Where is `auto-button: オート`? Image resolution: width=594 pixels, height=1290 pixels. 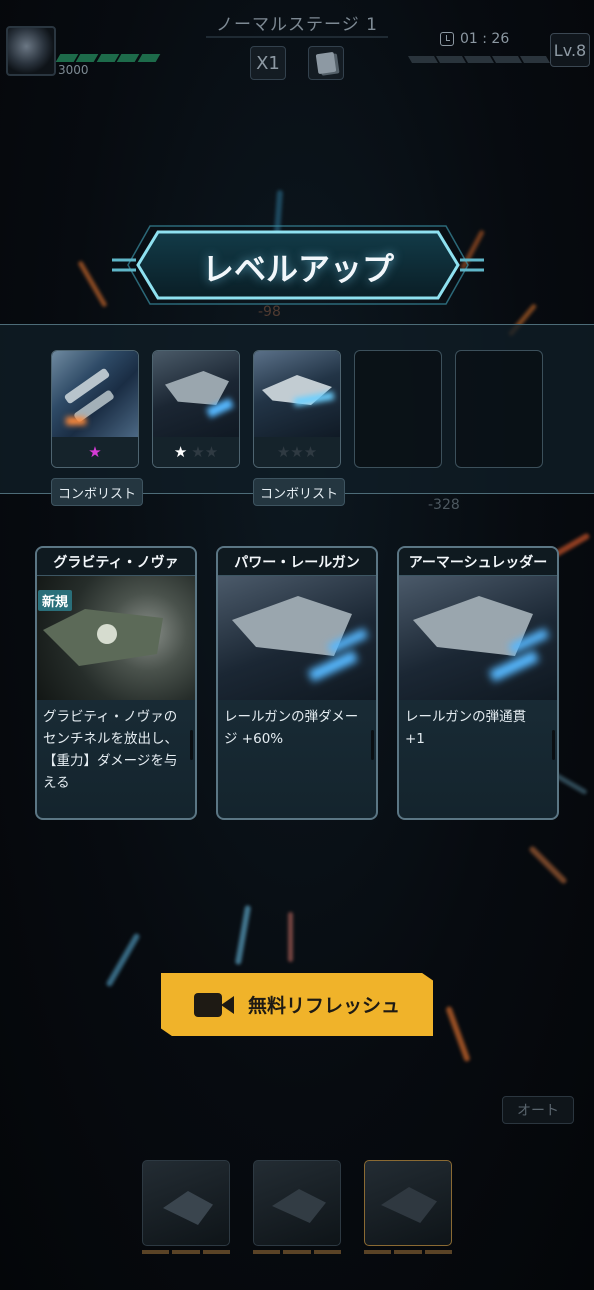 auto-button: オート is located at coordinates (538, 1110).